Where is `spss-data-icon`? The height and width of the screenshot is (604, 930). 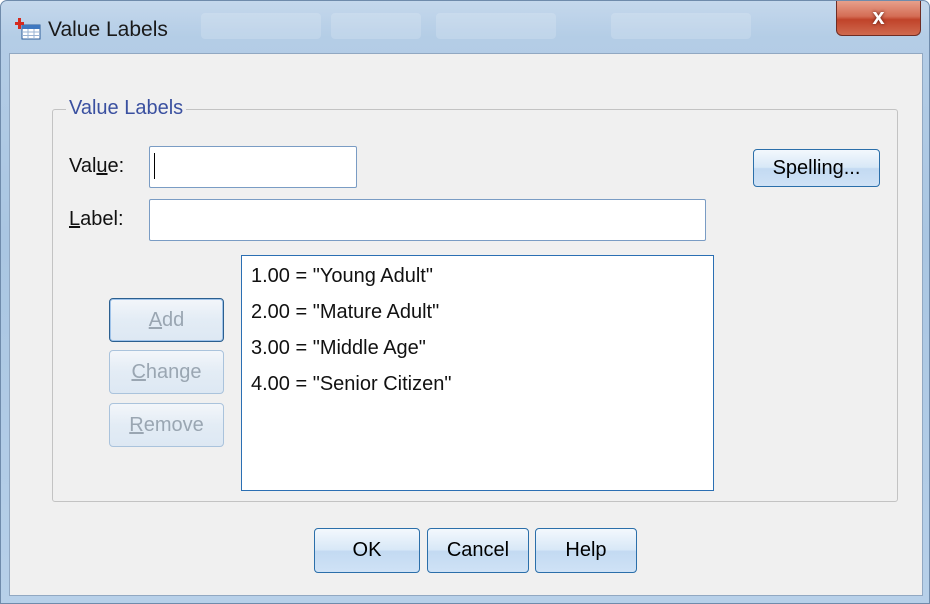 spss-data-icon is located at coordinates (28, 29).